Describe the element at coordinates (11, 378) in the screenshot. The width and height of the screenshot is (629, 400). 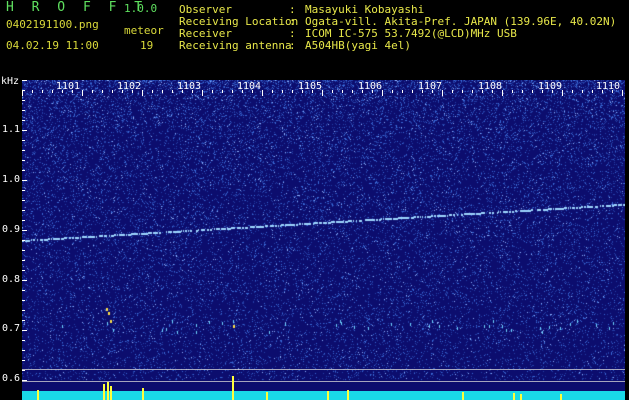
I see `y-tick-label: 0.6` at that location.